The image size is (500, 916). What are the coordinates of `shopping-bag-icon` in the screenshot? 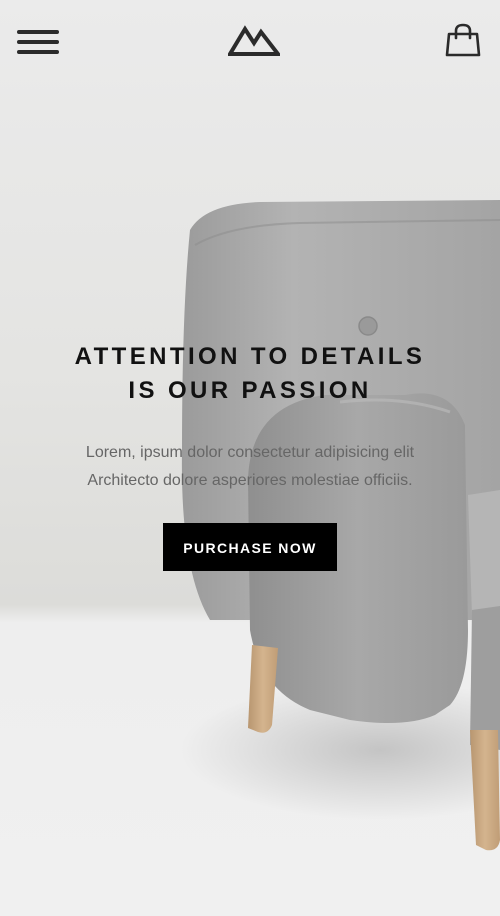 It's located at (463, 40).